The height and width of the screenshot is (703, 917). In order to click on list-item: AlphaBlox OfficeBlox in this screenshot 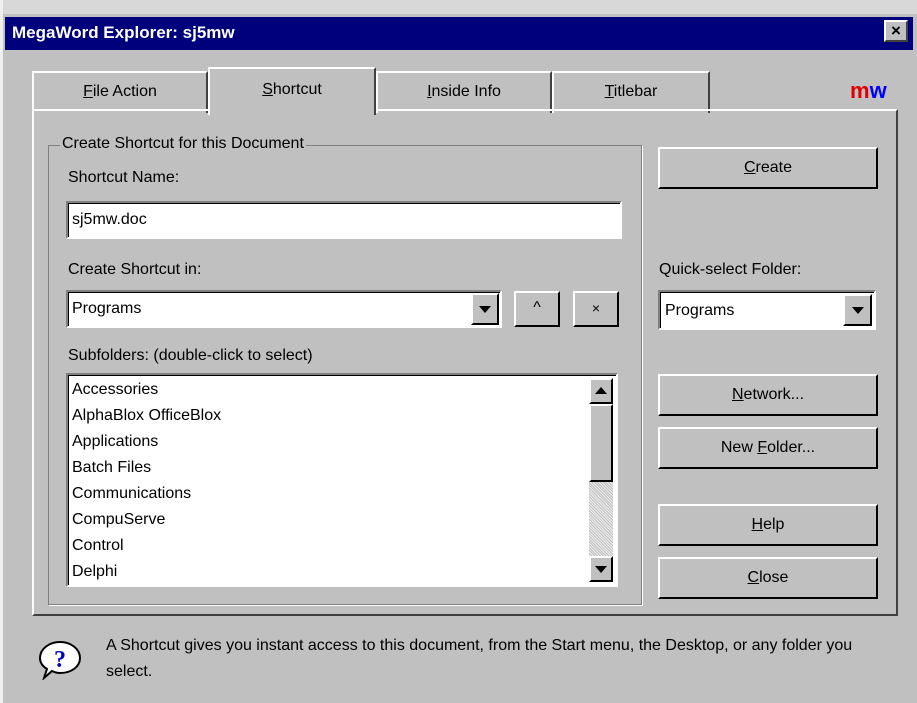, I will do `click(146, 416)`.